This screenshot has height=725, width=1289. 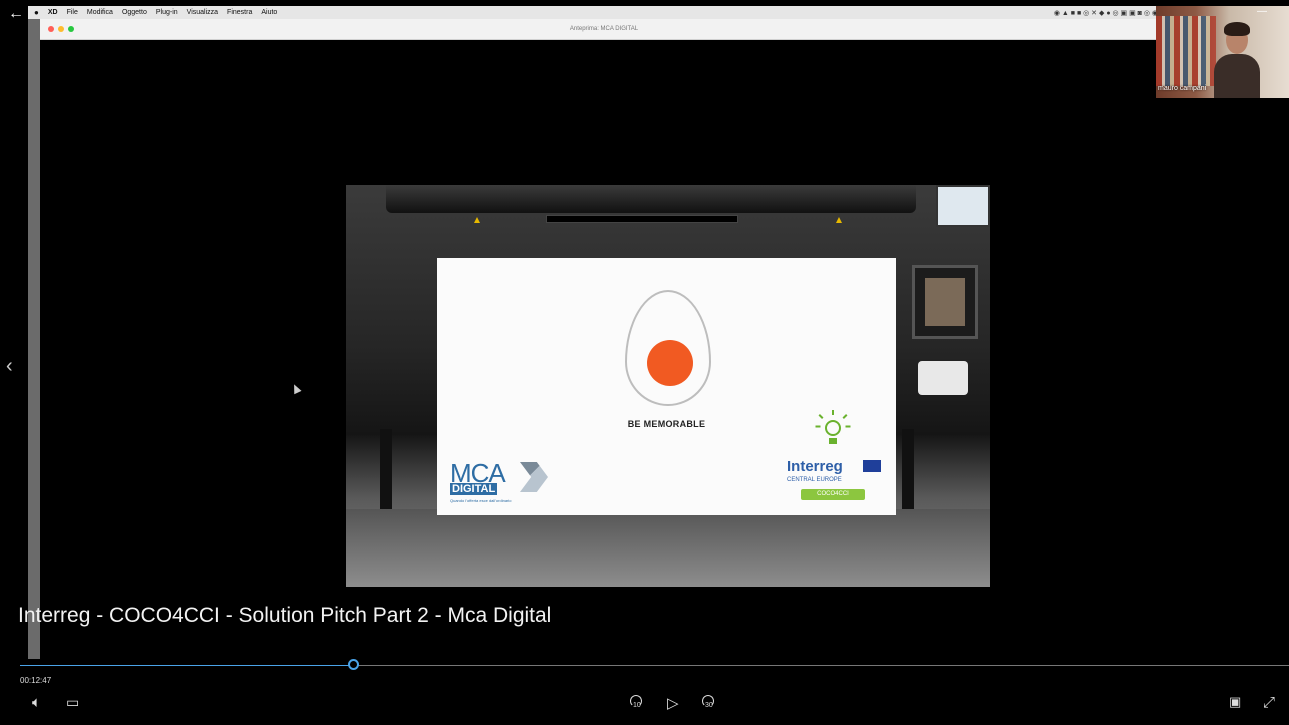 I want to click on printer-display, so click(x=963, y=206).